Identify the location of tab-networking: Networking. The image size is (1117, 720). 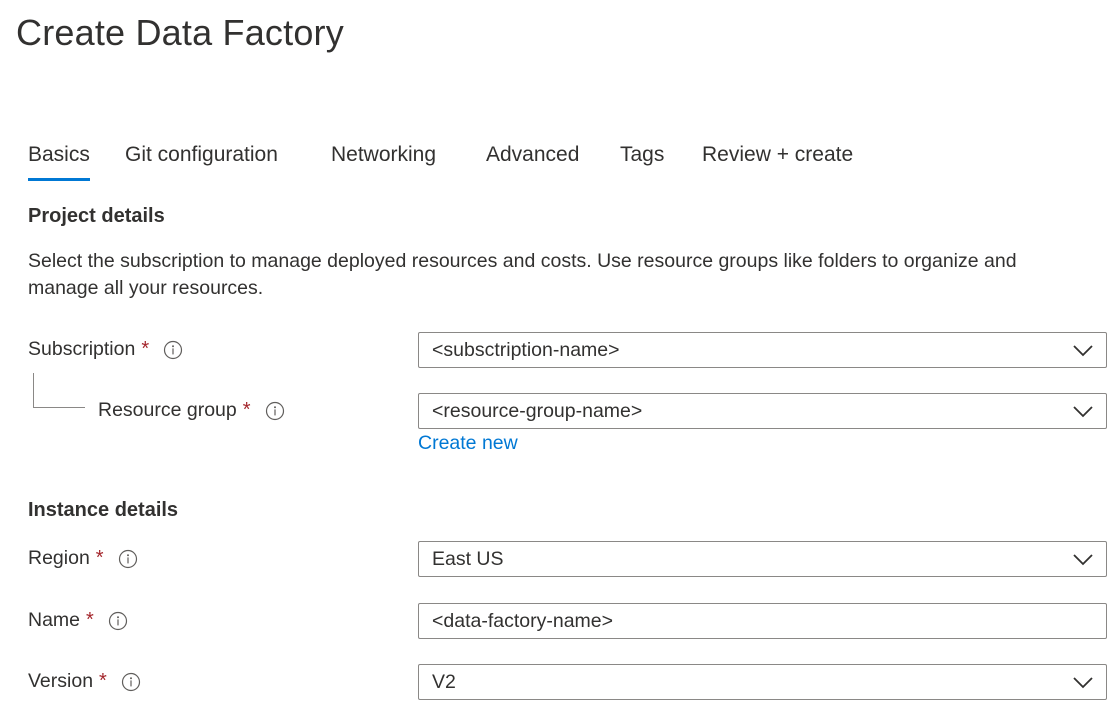
(383, 155).